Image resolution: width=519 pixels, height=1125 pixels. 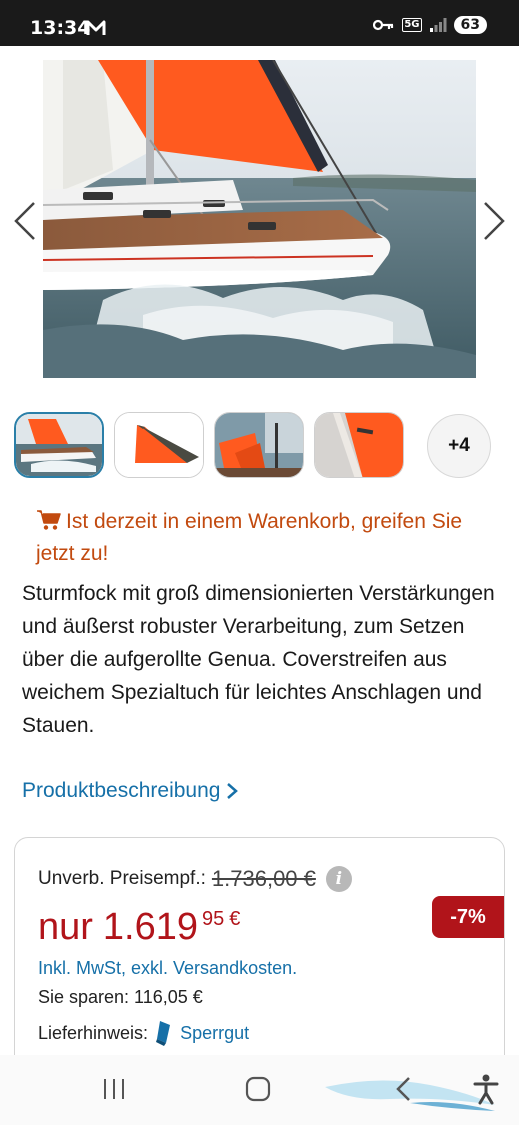 I want to click on shipping-label: Lieferhinweis:, so click(x=93, y=1032).